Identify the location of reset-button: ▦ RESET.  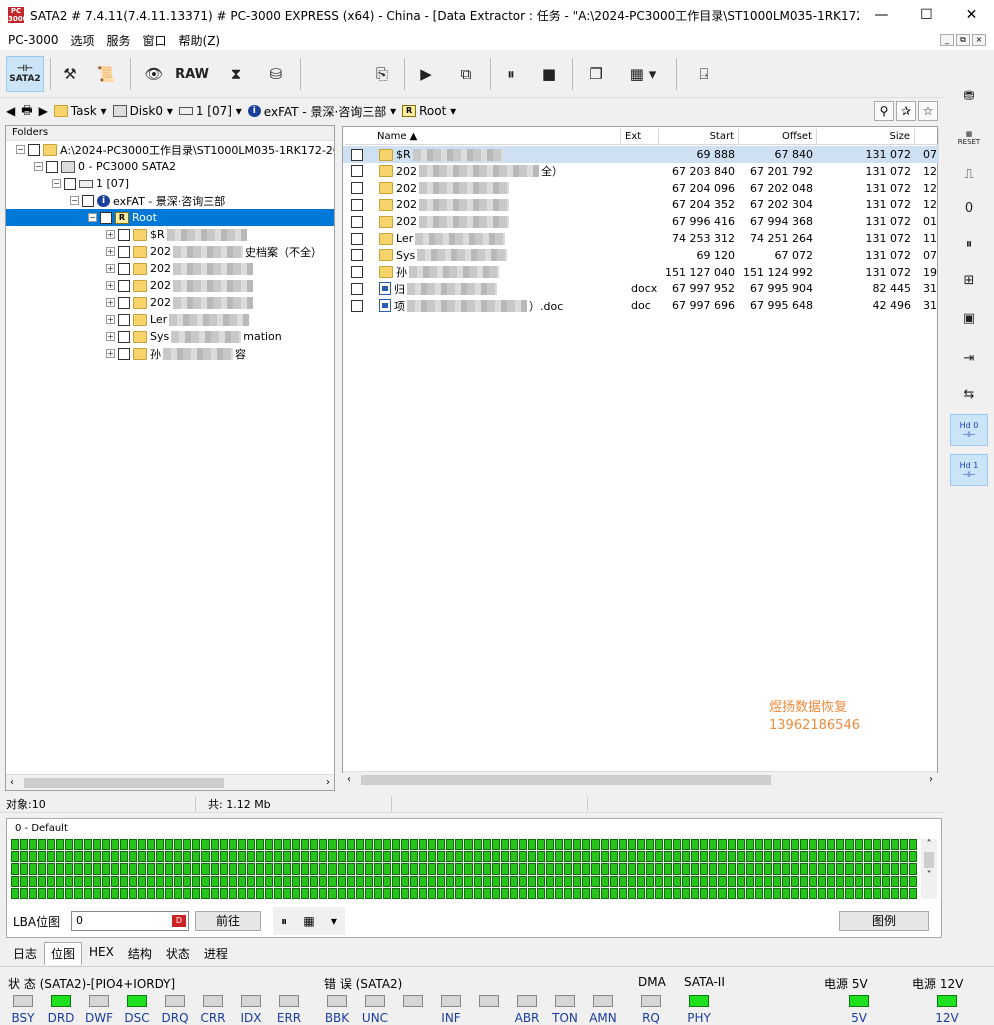
(969, 138).